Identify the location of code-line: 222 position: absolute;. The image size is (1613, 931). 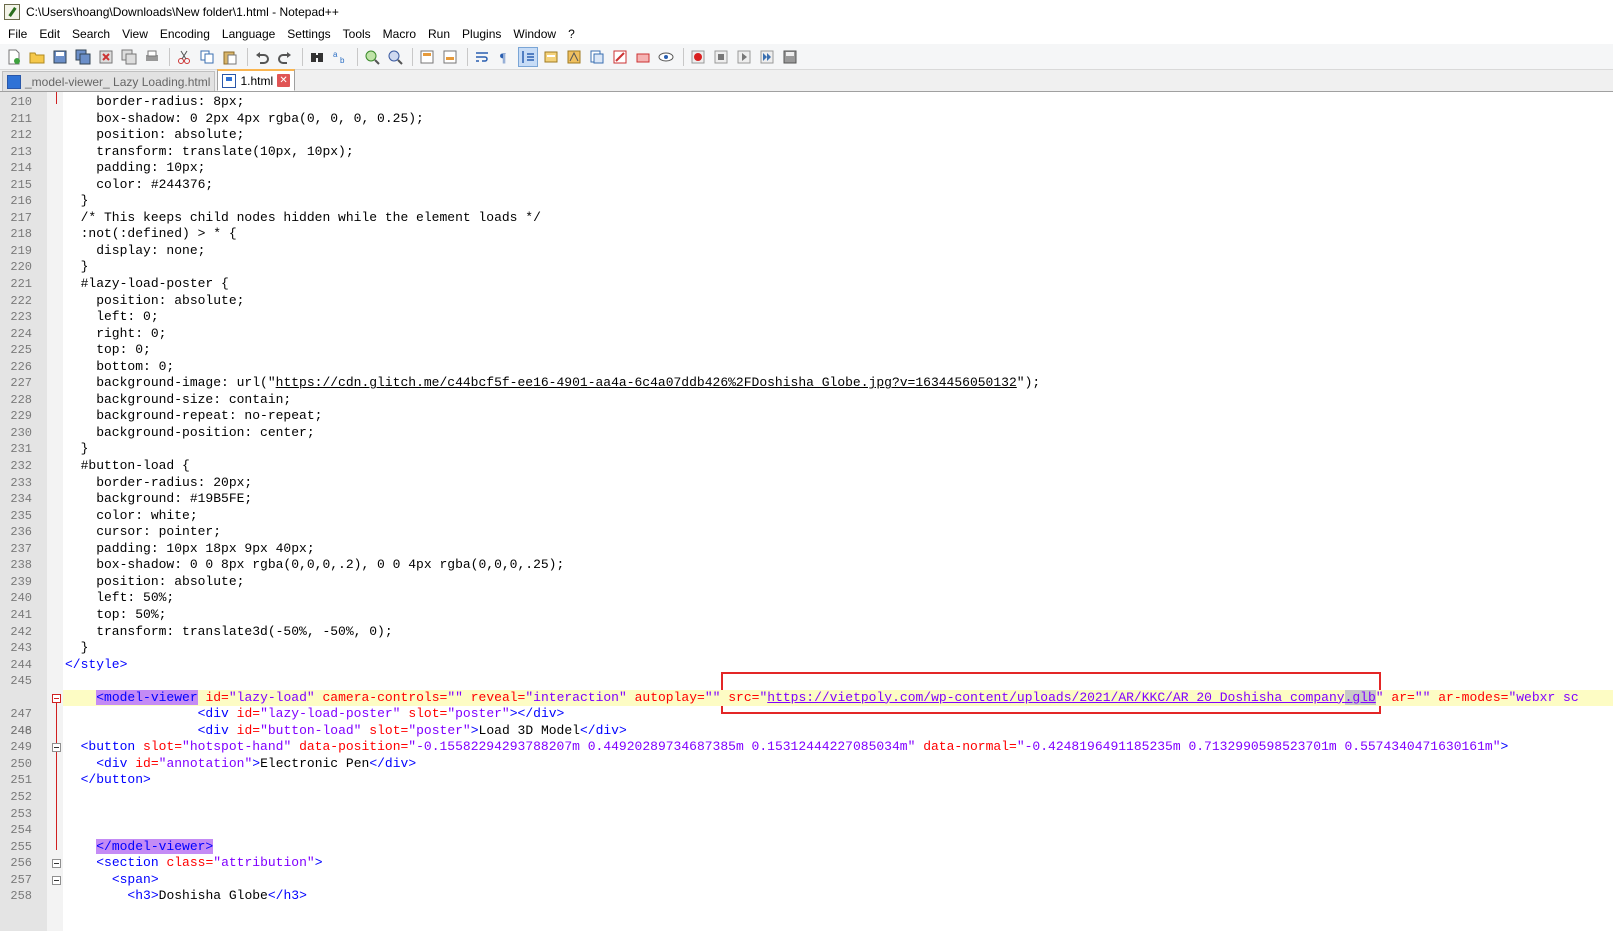
(127, 300).